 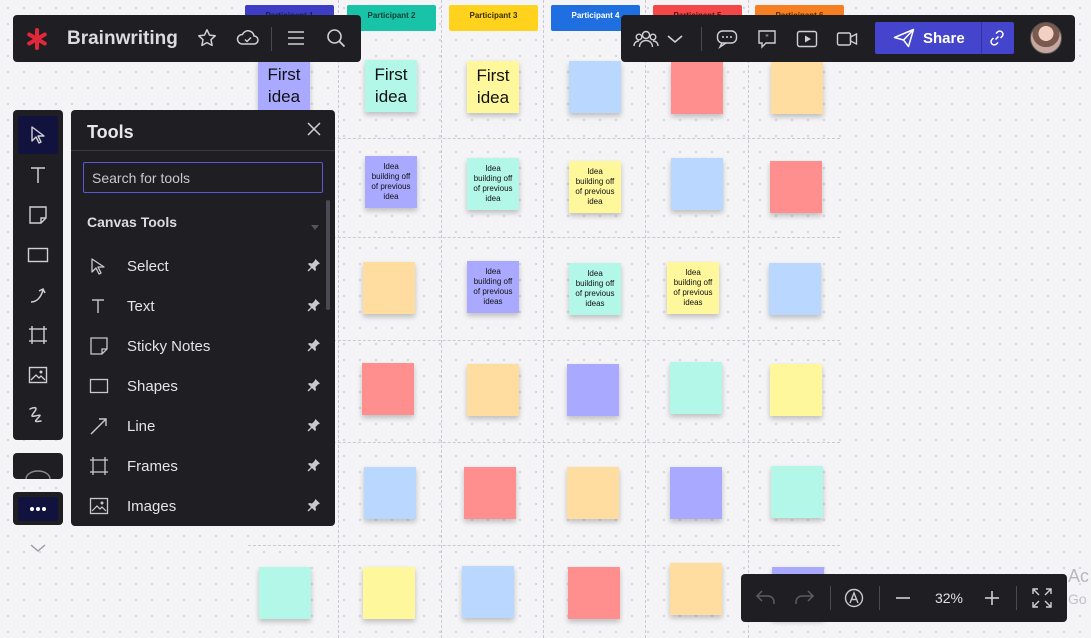 I want to click on tool-item-select: Select, so click(x=205, y=266).